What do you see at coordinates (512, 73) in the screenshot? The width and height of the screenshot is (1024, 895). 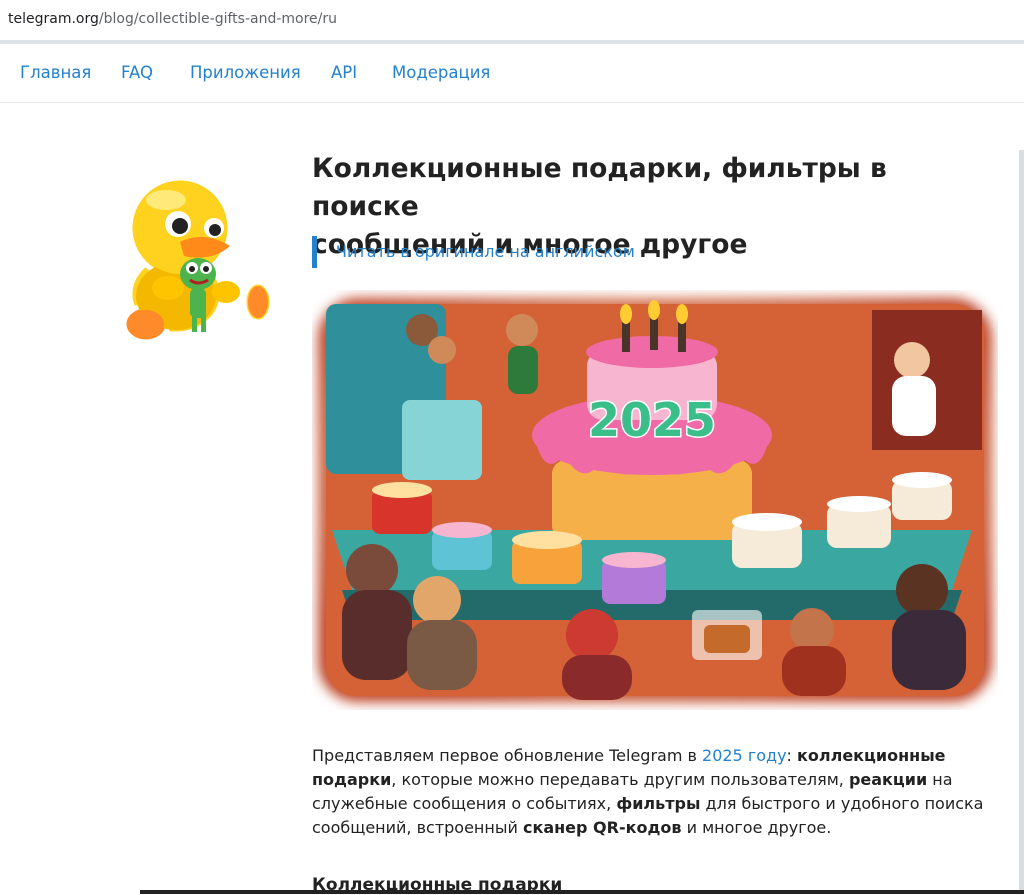 I see `site-nav: Главная FAQ Приложения API Модерация` at bounding box center [512, 73].